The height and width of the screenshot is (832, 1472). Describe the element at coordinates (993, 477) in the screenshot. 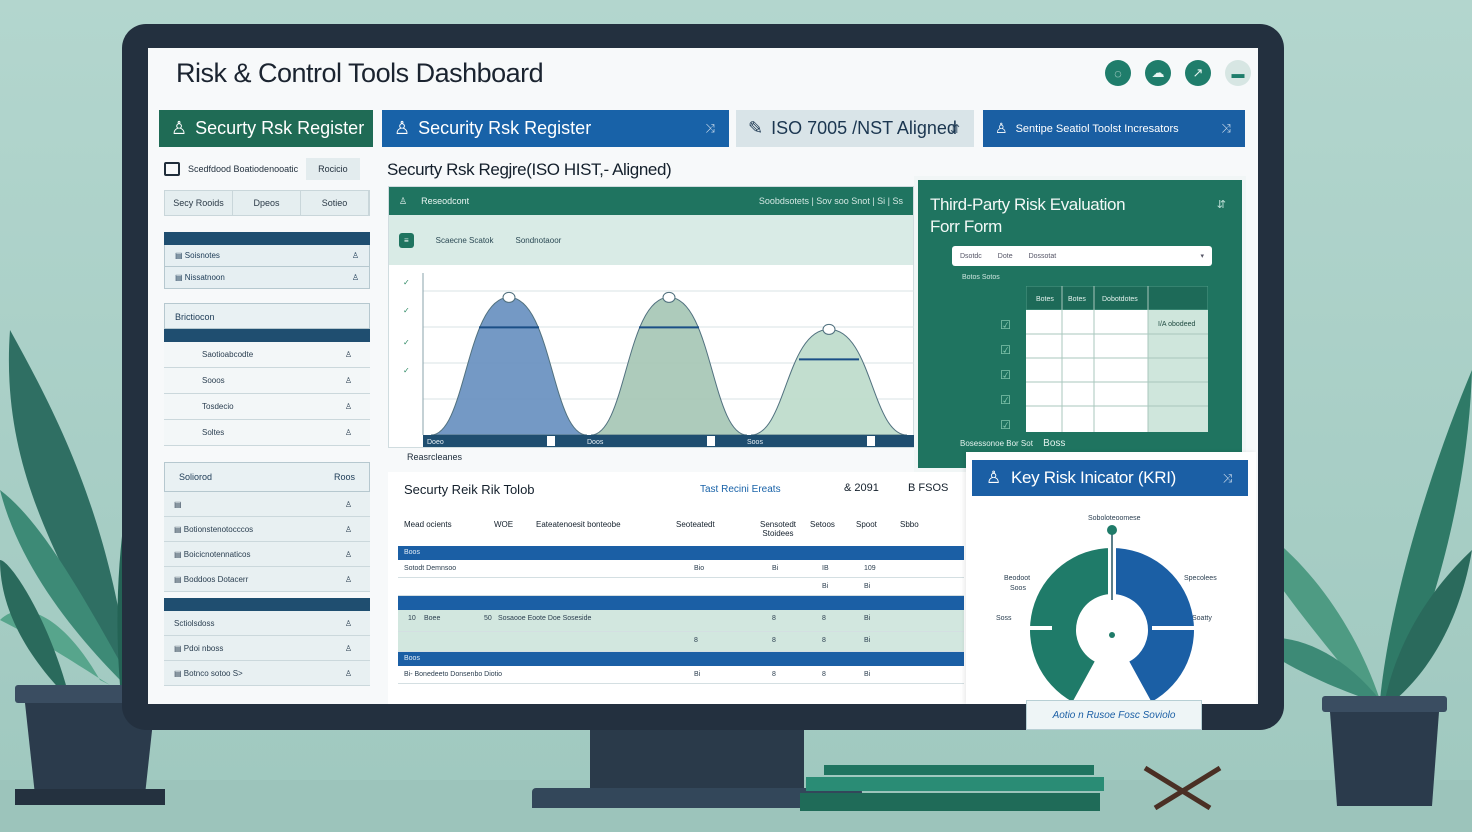

I see `person-icon: ♙` at that location.